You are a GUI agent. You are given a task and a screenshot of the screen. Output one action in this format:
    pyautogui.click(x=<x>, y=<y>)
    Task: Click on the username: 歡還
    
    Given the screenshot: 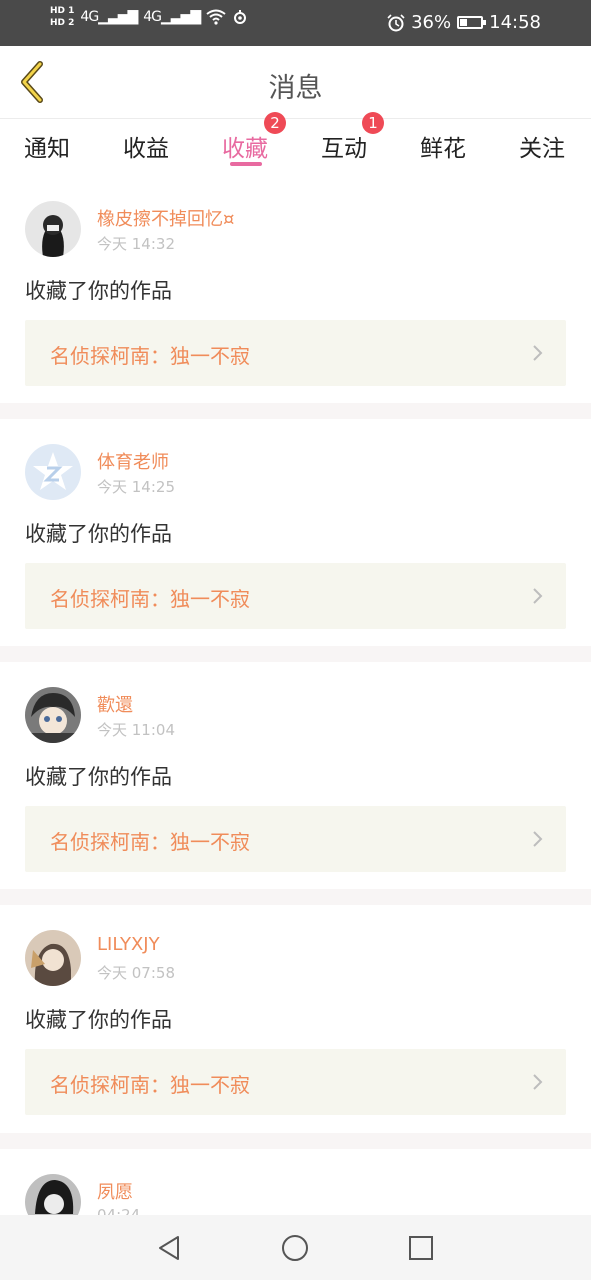 What is the action you would take?
    pyautogui.click(x=115, y=704)
    